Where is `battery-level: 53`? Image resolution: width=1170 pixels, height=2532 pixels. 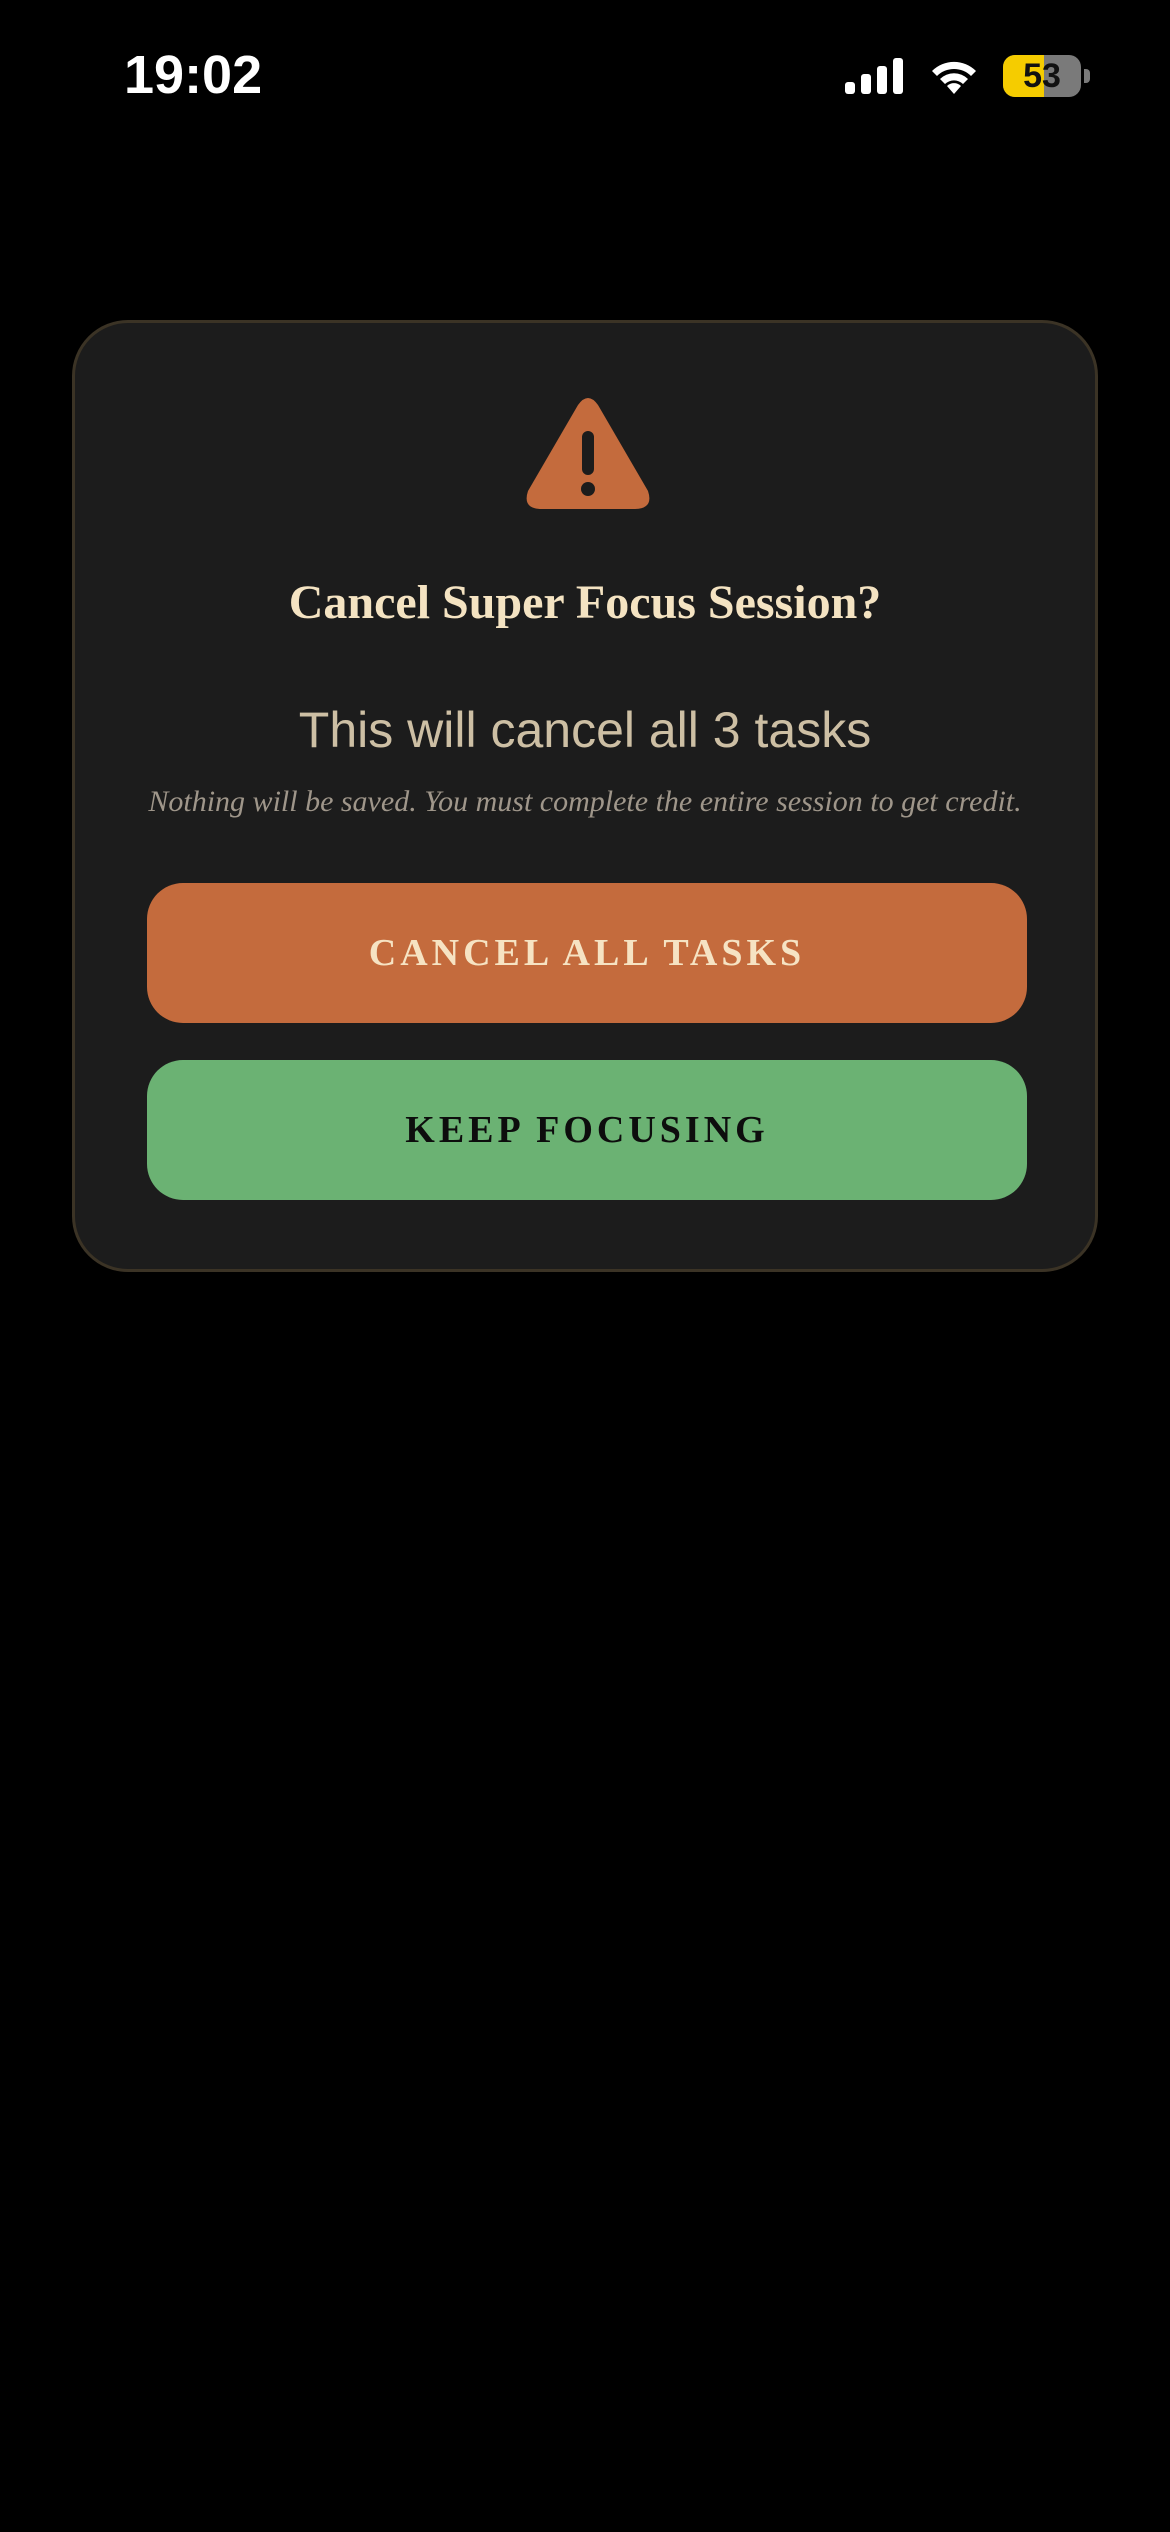 battery-level: 53 is located at coordinates (1042, 75).